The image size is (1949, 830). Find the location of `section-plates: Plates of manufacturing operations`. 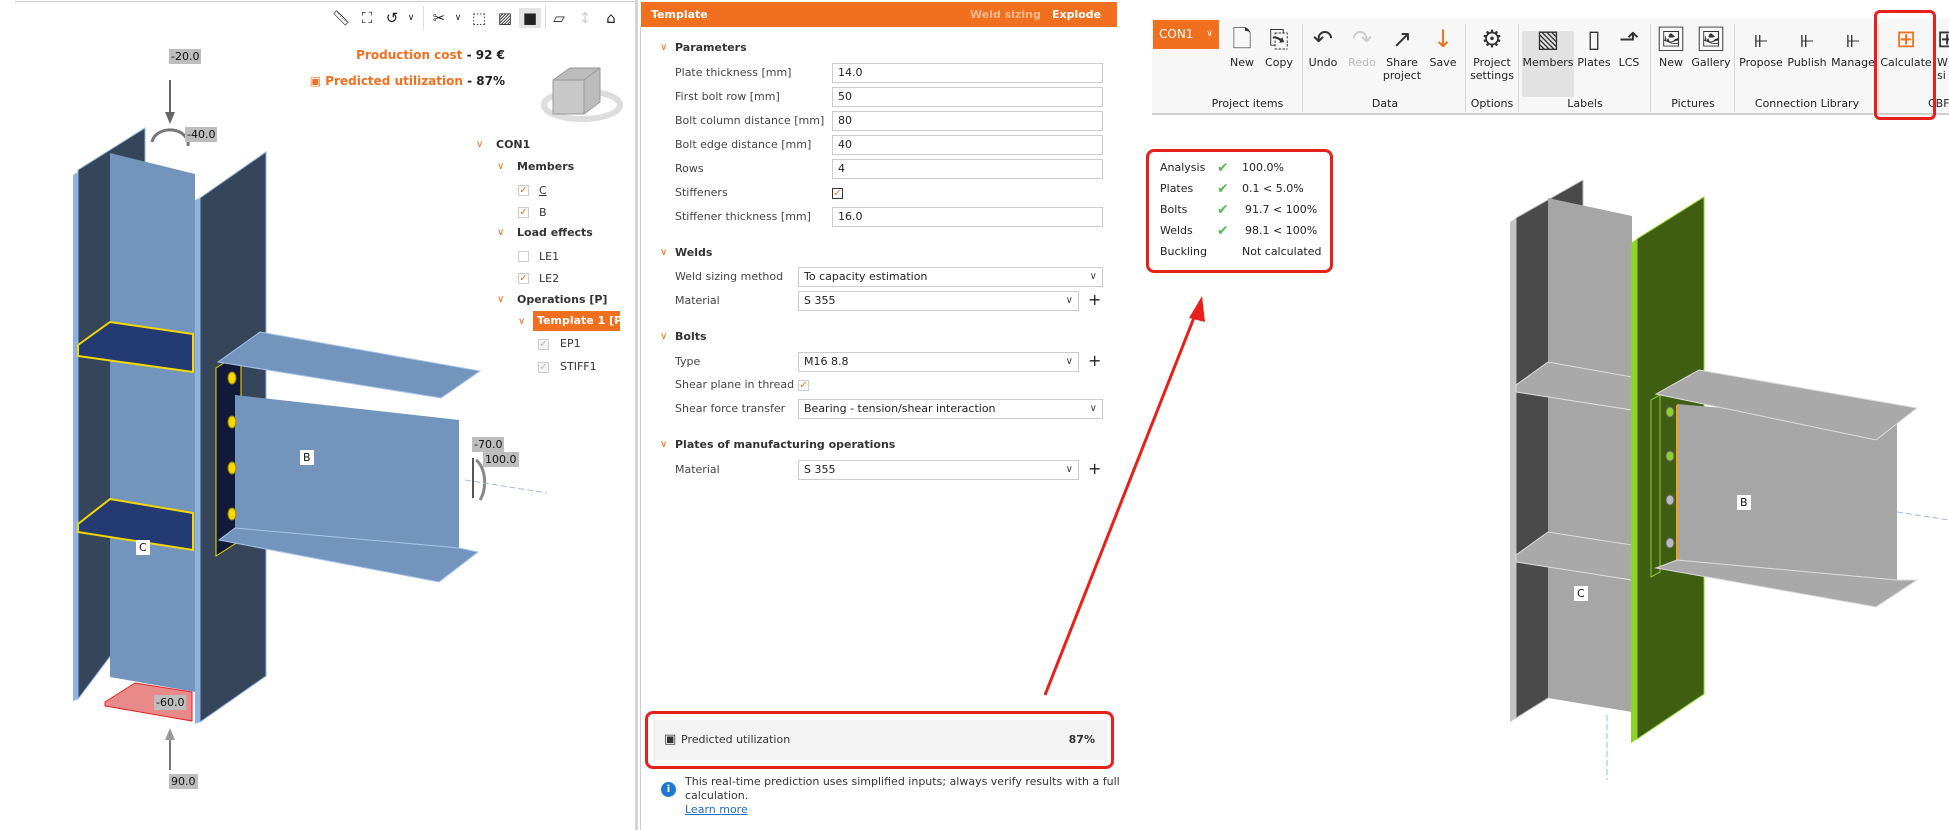

section-plates: Plates of manufacturing operations is located at coordinates (785, 445).